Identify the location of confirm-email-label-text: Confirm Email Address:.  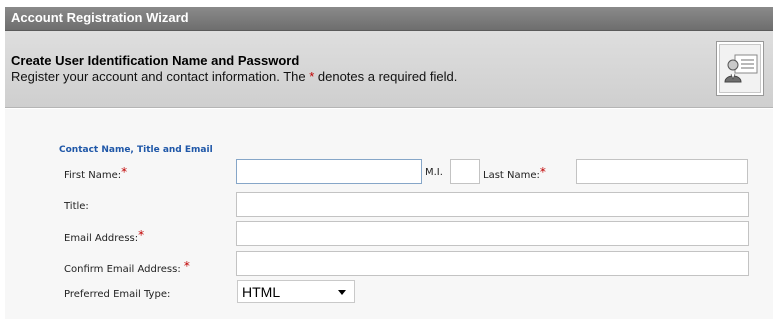
(124, 269).